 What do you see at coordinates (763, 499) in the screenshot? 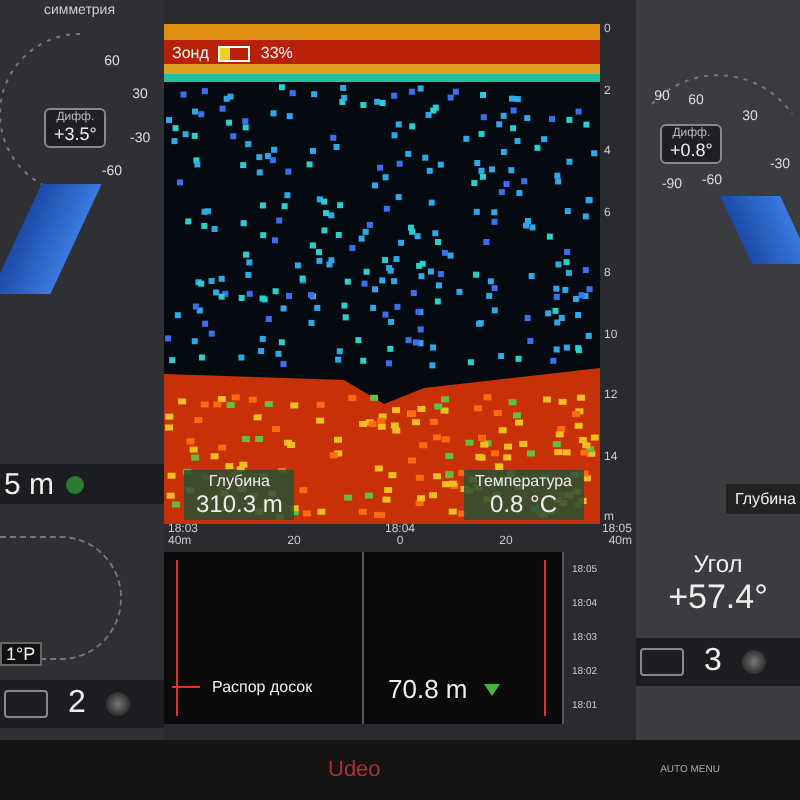
I see `depth-label: Глубина` at bounding box center [763, 499].